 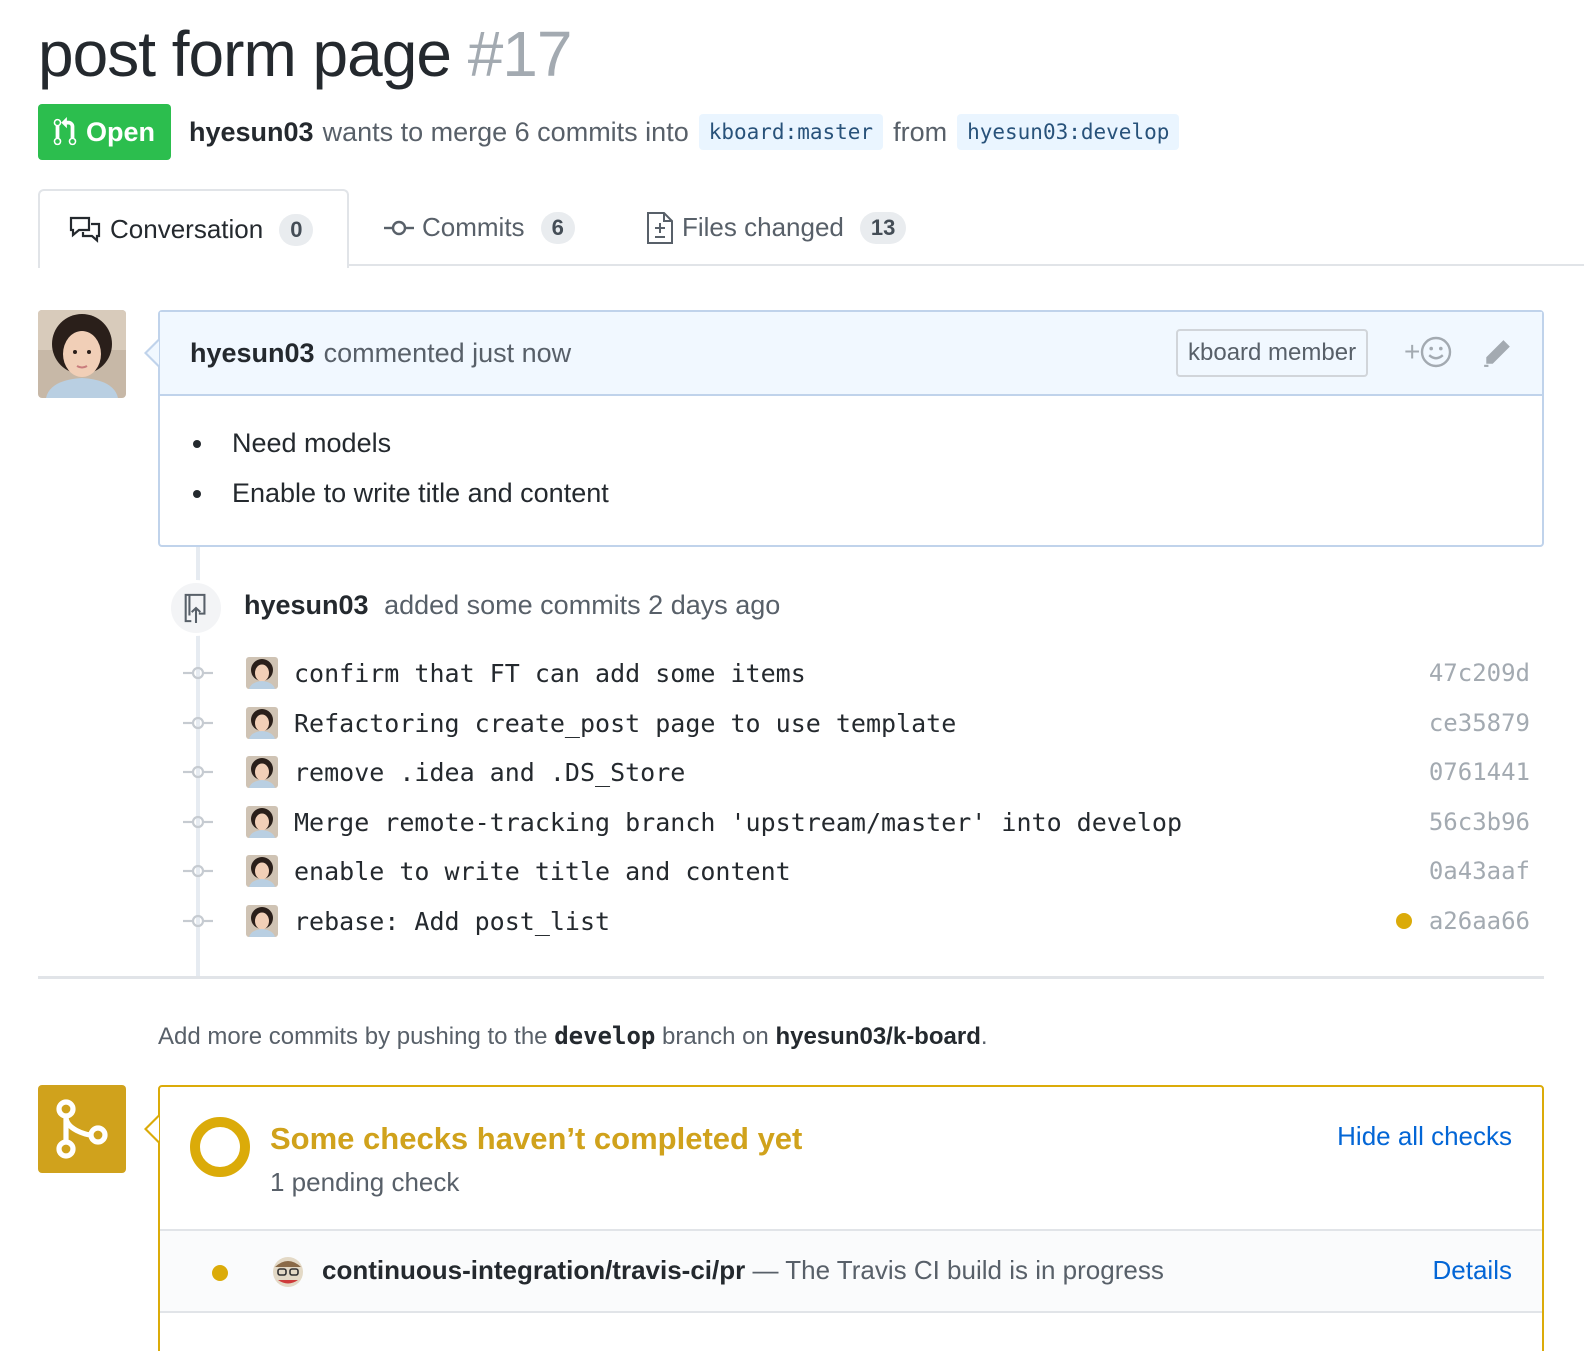 What do you see at coordinates (550, 673) in the screenshot?
I see `commit-message-link: confirm that FT can add some items` at bounding box center [550, 673].